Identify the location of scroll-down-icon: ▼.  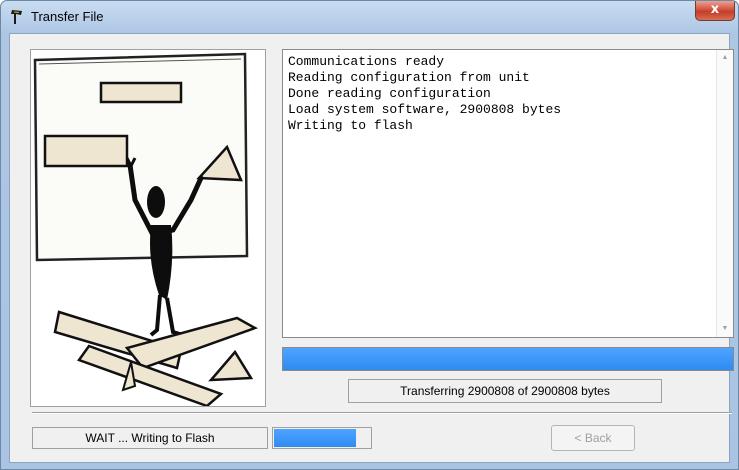
(725, 329).